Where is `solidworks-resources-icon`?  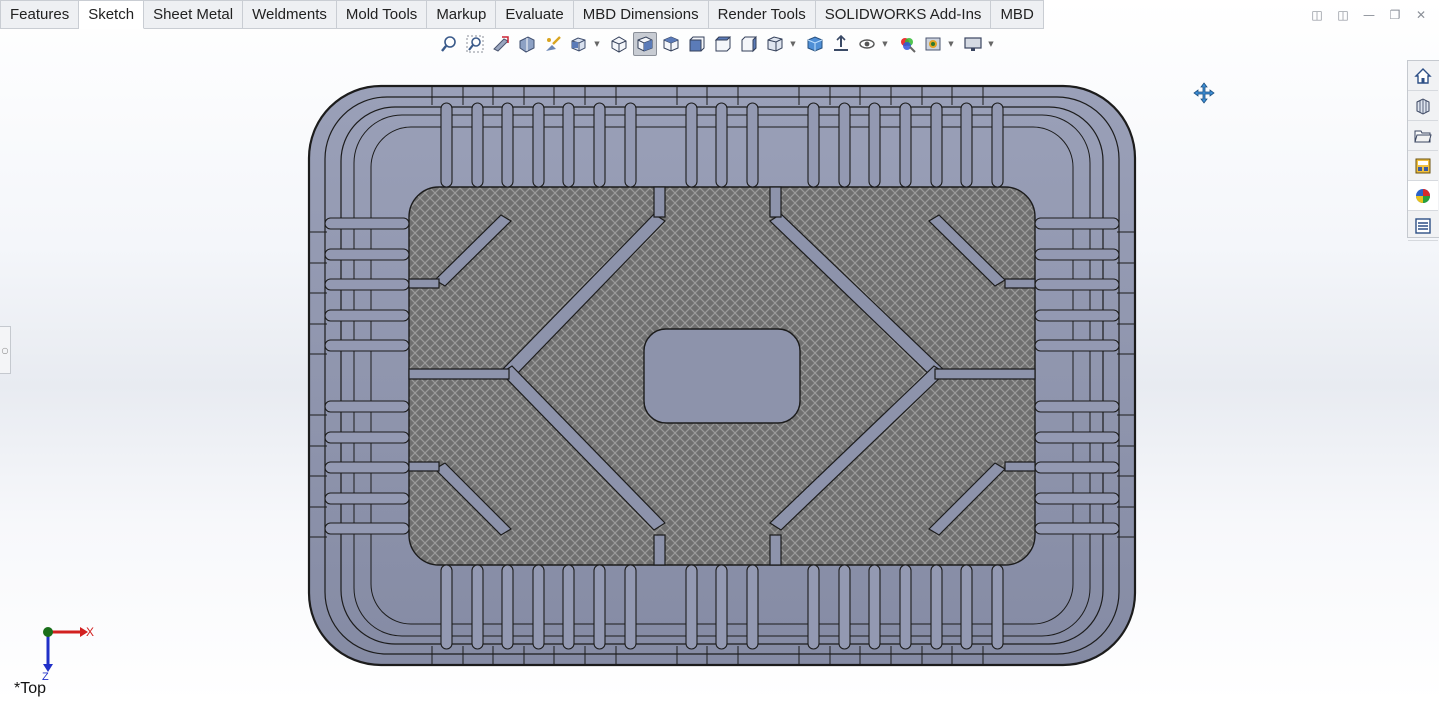 solidworks-resources-icon is located at coordinates (1423, 76).